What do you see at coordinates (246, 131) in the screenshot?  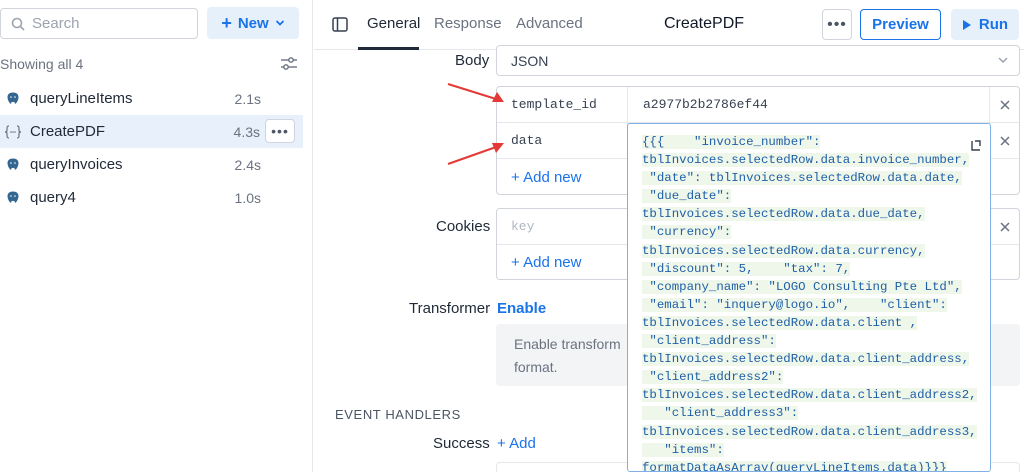 I see `query-runtime: 4.3s` at bounding box center [246, 131].